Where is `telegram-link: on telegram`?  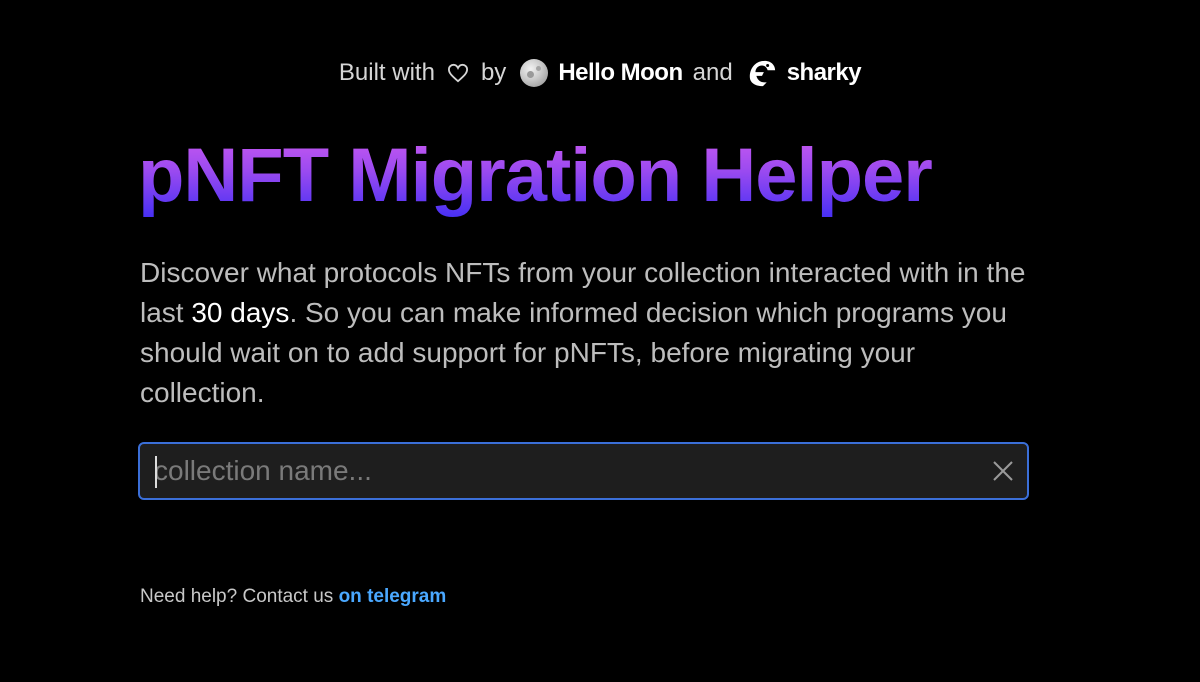
telegram-link: on telegram is located at coordinates (393, 596).